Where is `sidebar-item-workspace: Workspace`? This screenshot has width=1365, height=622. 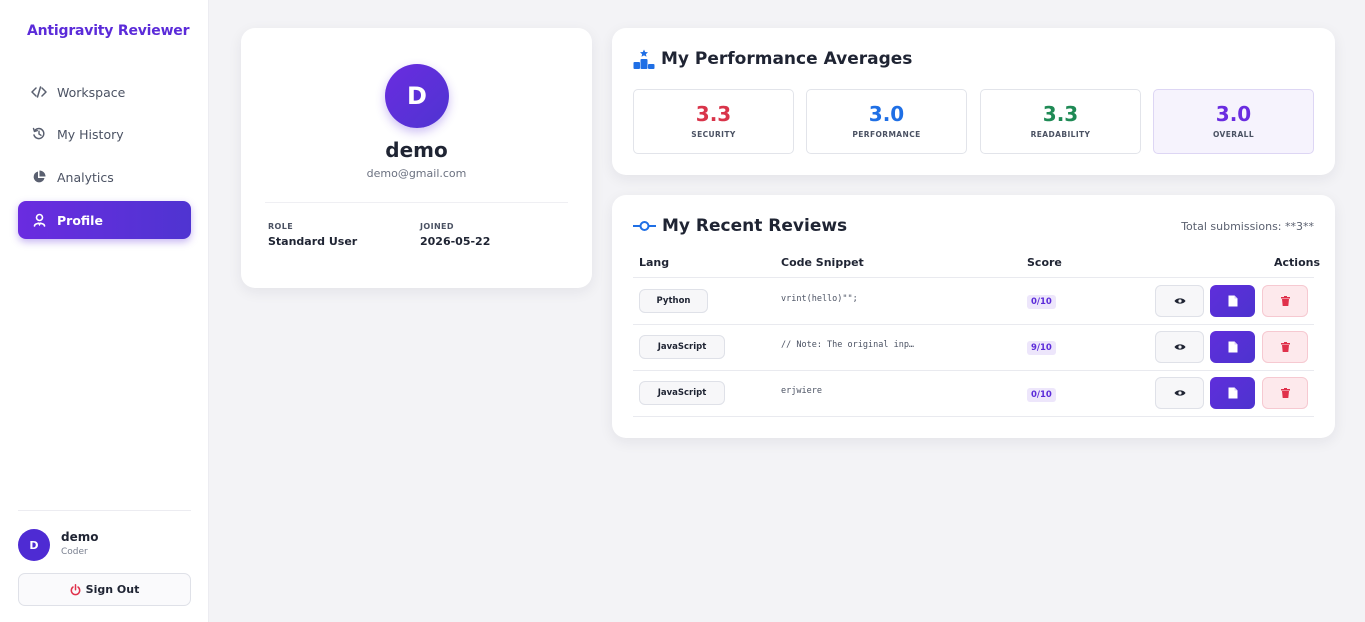
sidebar-item-workspace: Workspace is located at coordinates (104, 92).